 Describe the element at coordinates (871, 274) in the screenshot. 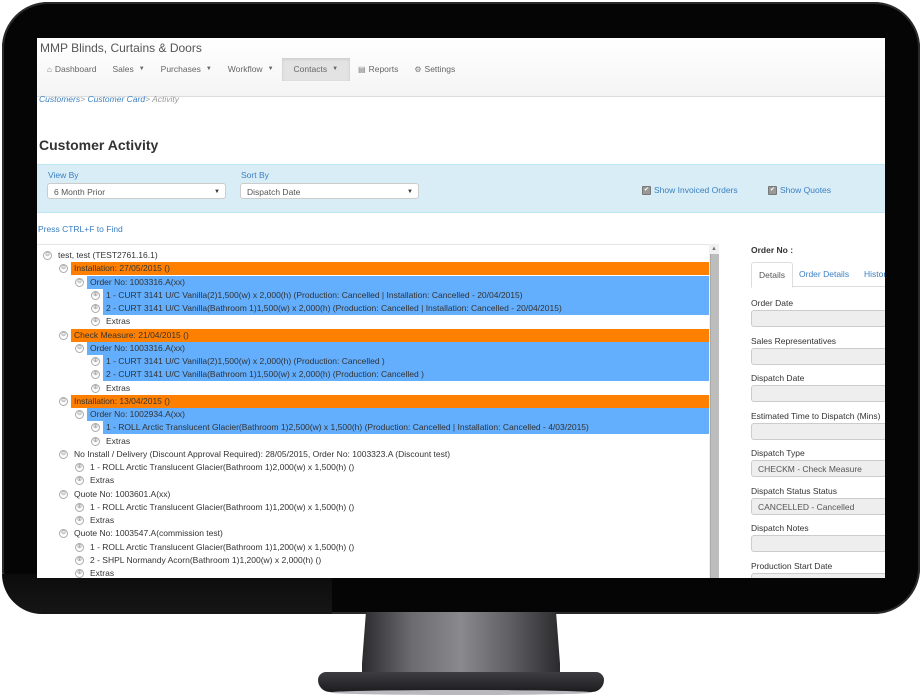

I see `tab-history: History` at that location.